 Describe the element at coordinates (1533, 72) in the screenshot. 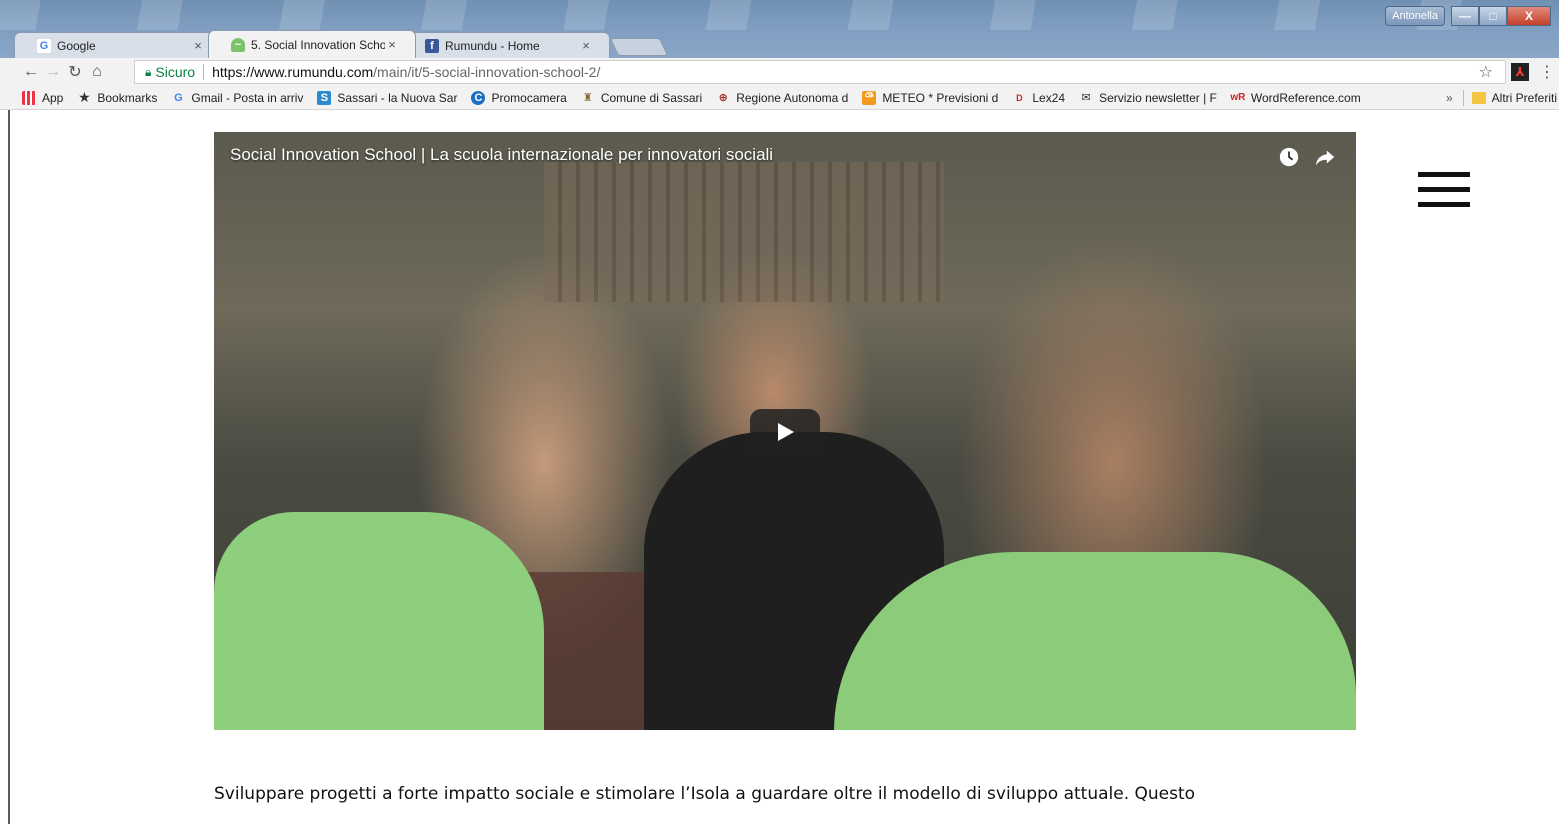

I see `toolbar-extensions: ⅄ ⋮` at that location.